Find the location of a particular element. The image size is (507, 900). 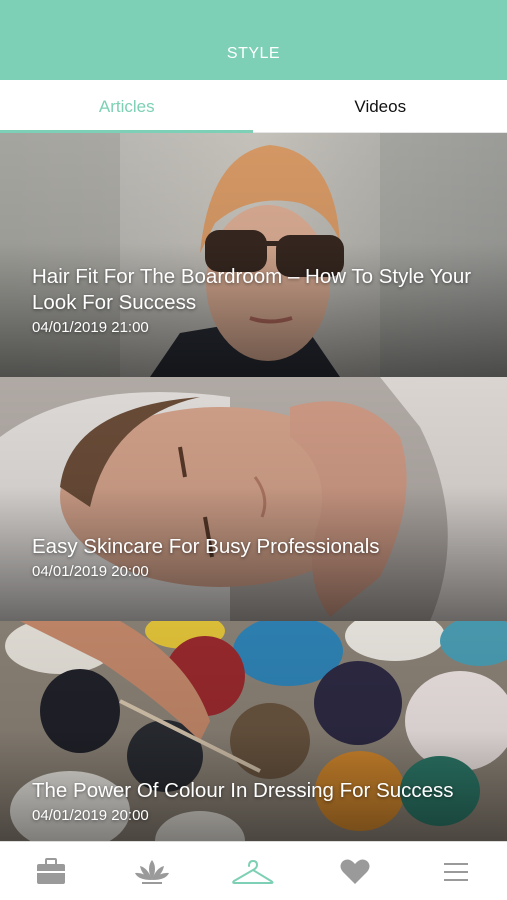

nav-favorites is located at coordinates (354, 871).